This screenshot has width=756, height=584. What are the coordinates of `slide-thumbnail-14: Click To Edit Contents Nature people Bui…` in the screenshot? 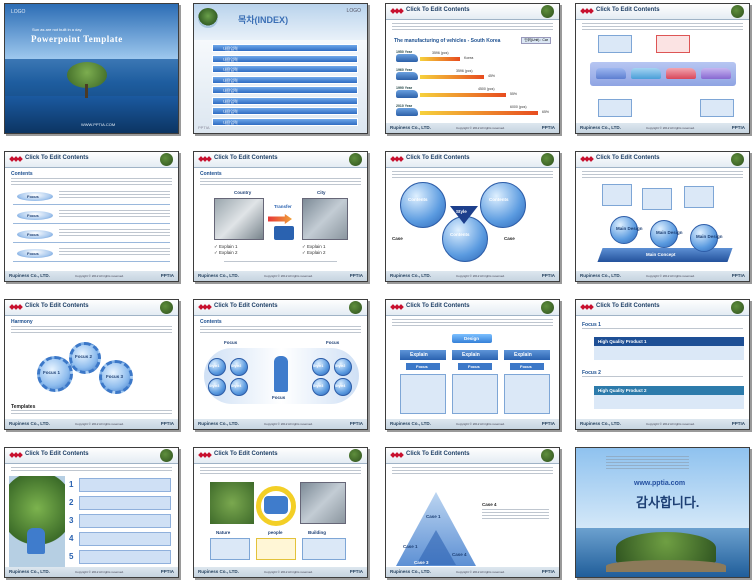 It's located at (280, 512).